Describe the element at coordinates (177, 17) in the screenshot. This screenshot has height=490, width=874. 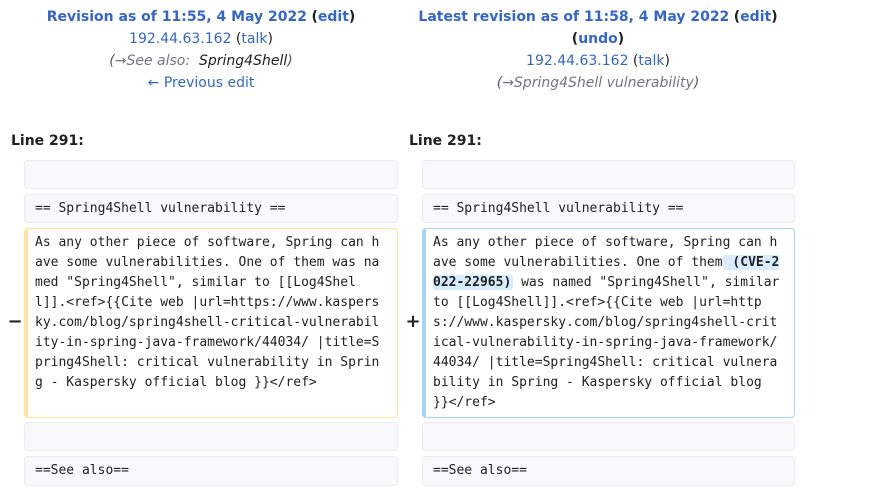
I see `old-revision-link: Revision as of 11:55, 4 May 2022` at that location.